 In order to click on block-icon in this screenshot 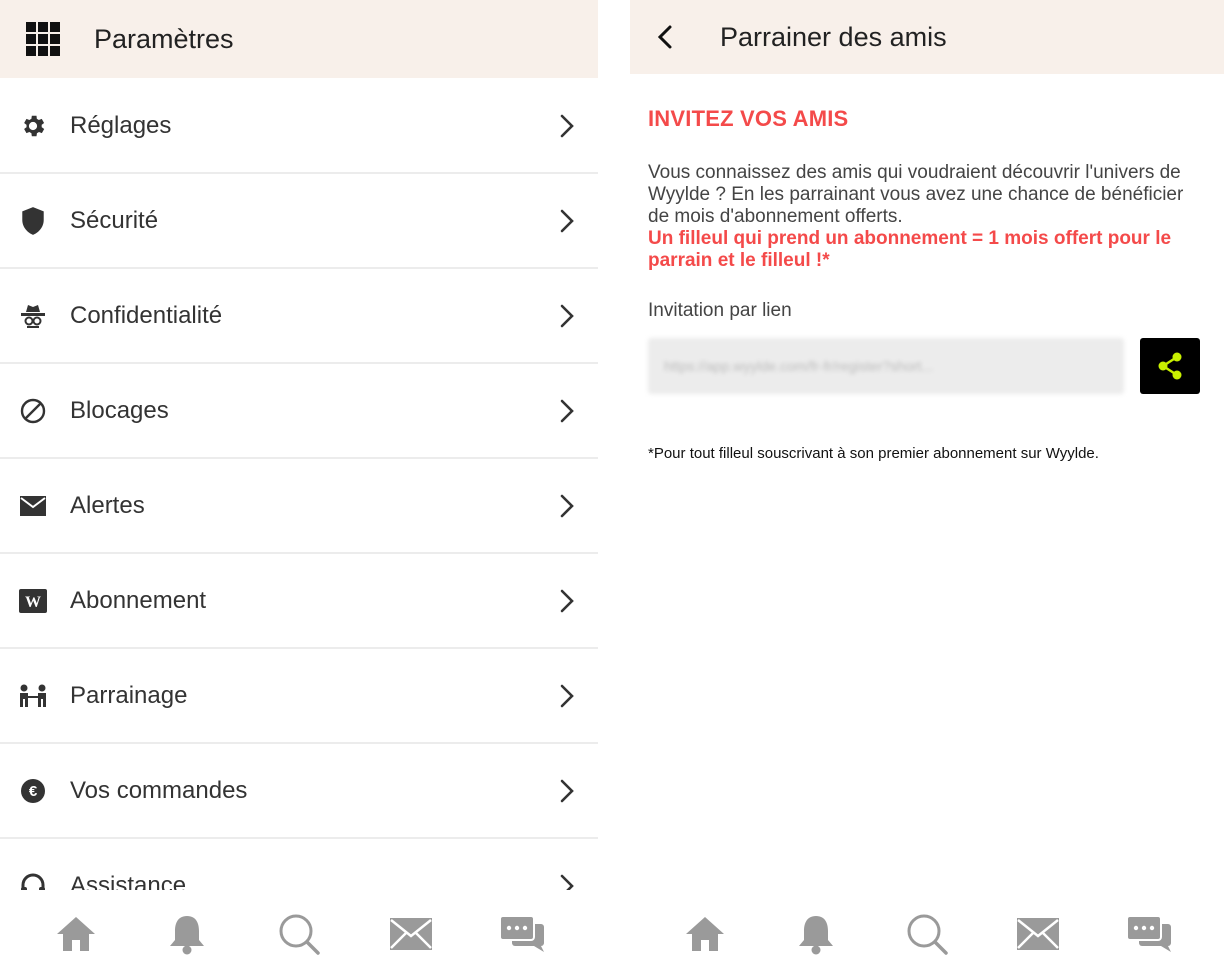, I will do `click(33, 411)`.